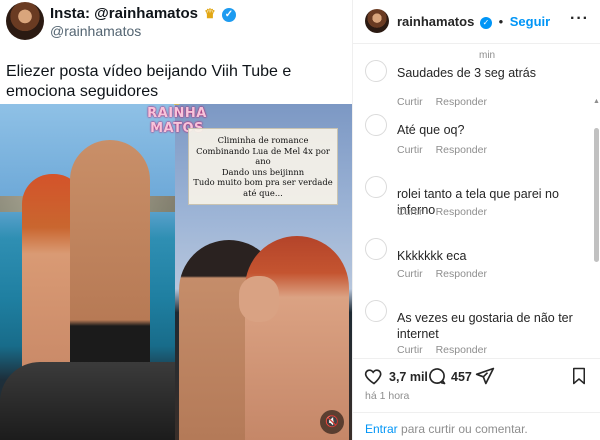  What do you see at coordinates (485, 326) in the screenshot?
I see `comment-text: As vezes eu gostaria de não ter internet` at bounding box center [485, 326].